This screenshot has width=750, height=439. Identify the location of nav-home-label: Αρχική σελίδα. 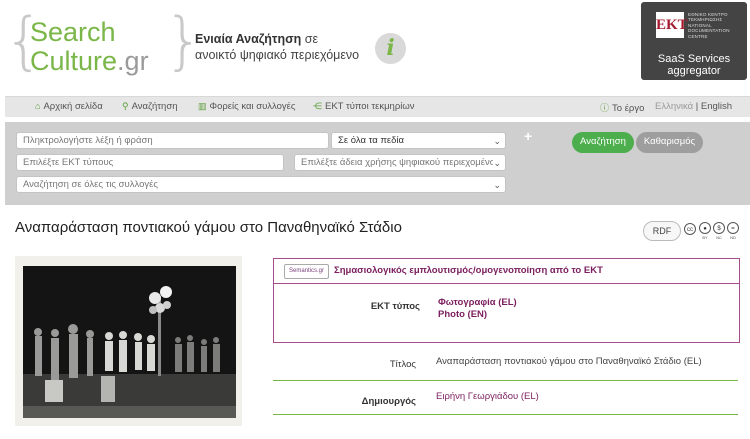
(73, 106).